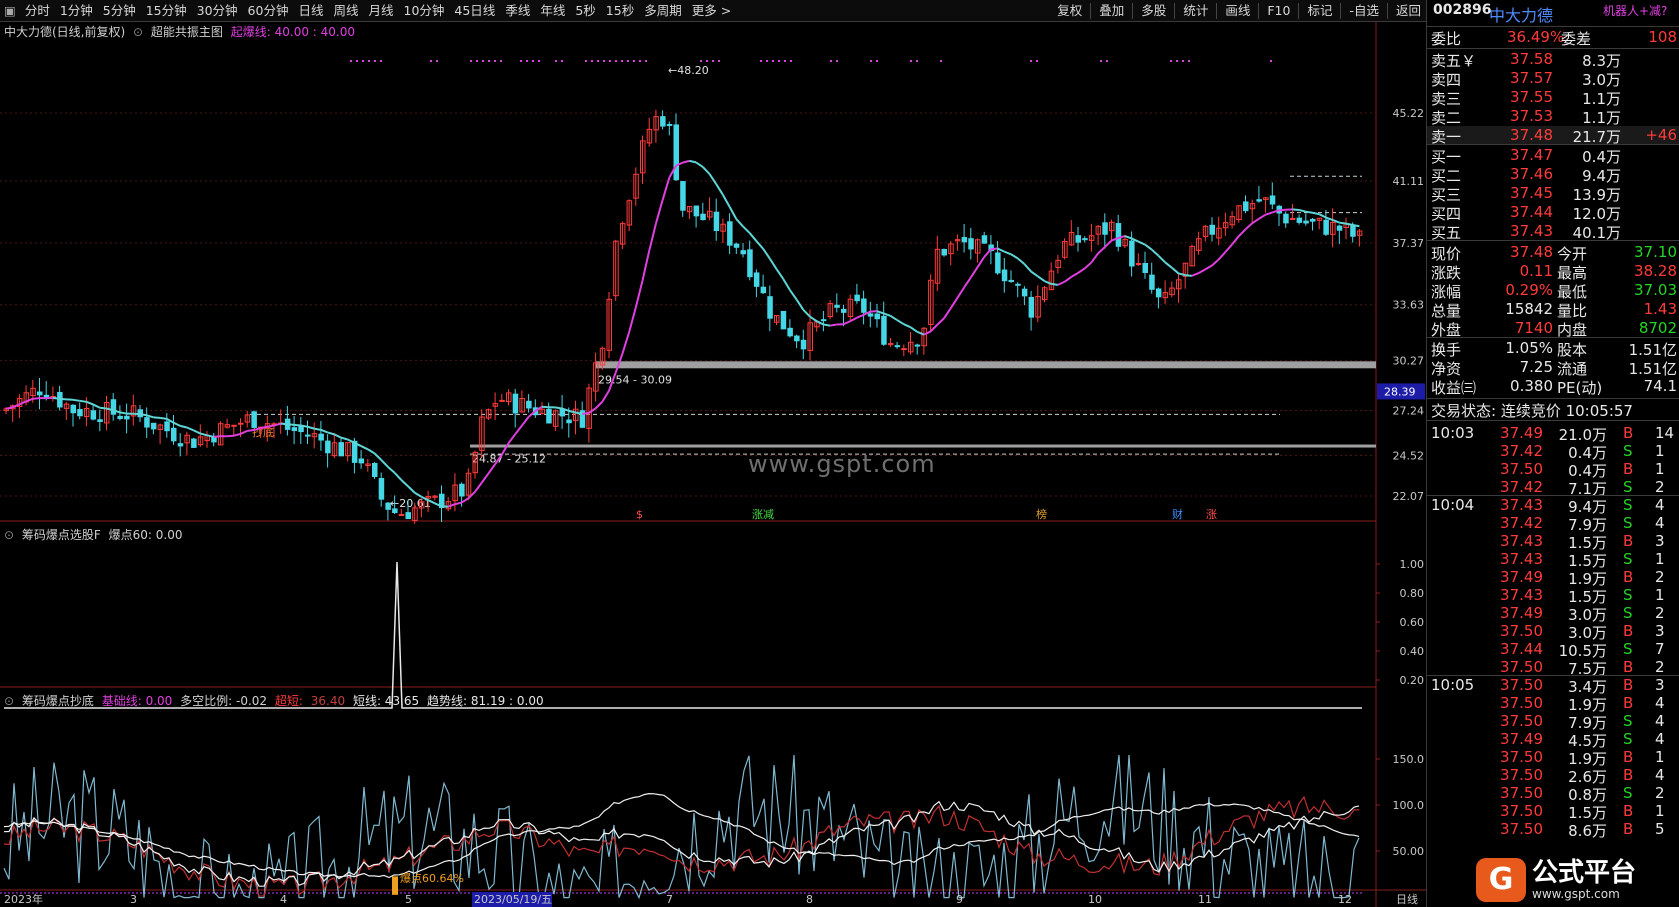 Image resolution: width=1679 pixels, height=907 pixels. Describe the element at coordinates (1553, 524) in the screenshot. I see `tick-row: 37.42 7.9万 S 4` at that location.